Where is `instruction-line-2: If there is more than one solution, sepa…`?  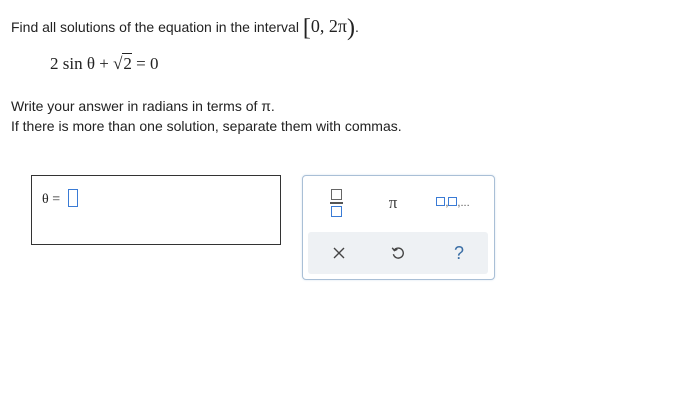 instruction-line-2: If there is more than one solution, sepa… is located at coordinates (206, 126).